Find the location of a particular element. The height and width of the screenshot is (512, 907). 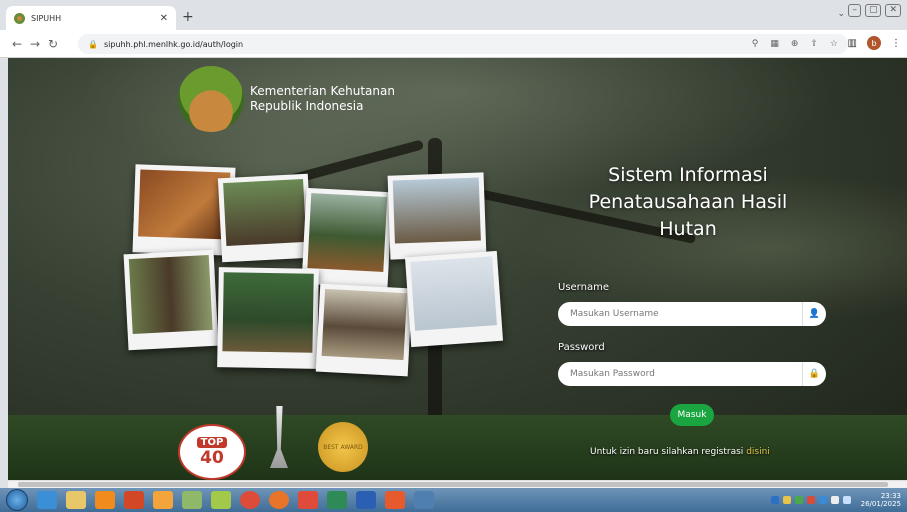

title-line: Penatausahaan Hasil is located at coordinates (688, 202).